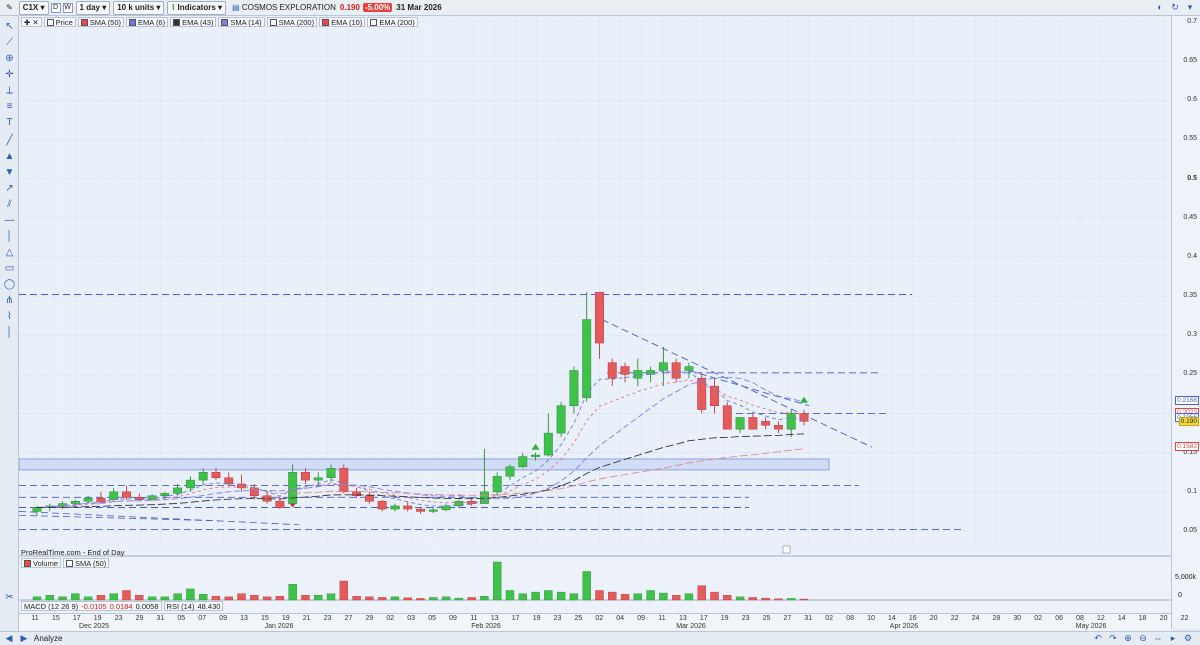 The image size is (1200, 645). I want to click on horizontal-line-icon: ―, so click(9, 220).